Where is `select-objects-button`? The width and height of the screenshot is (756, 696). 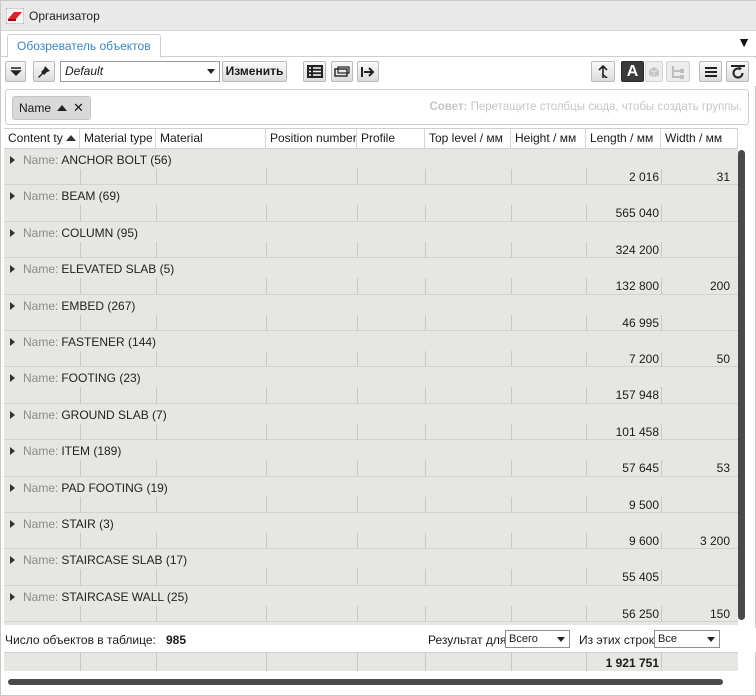
select-objects-button is located at coordinates (342, 71).